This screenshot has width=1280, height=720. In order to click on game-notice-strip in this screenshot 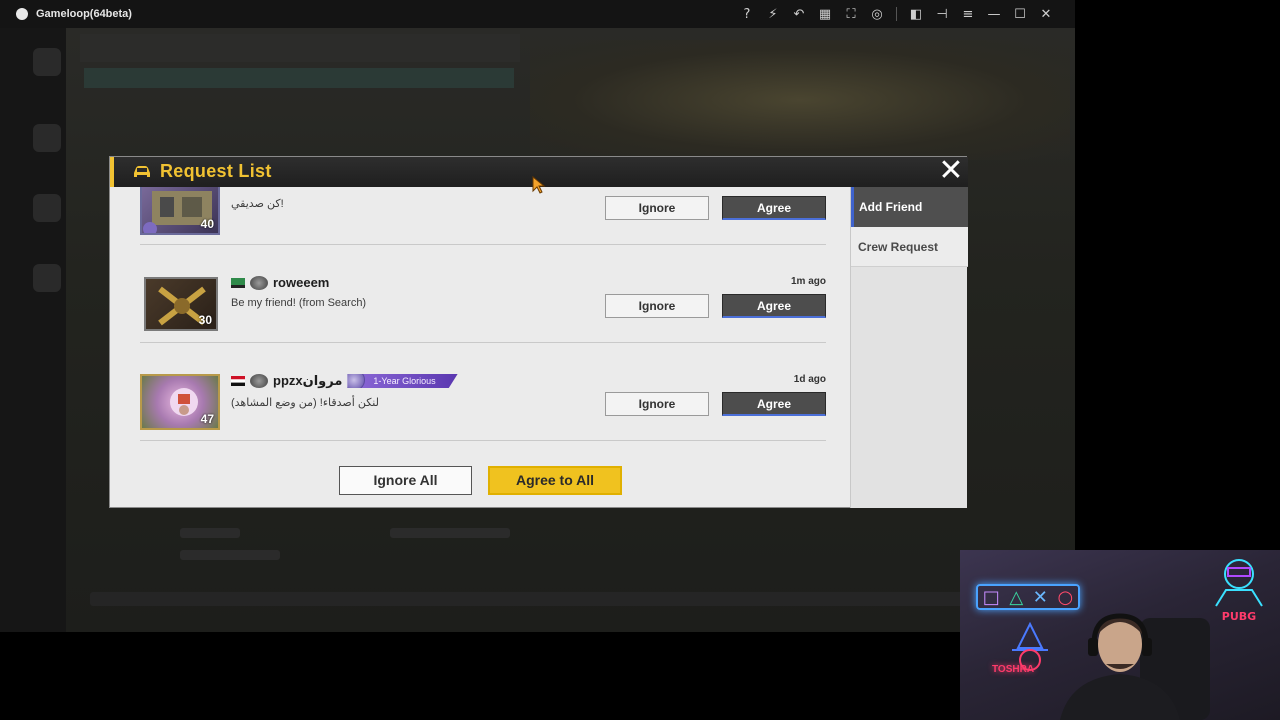, I will do `click(299, 78)`.